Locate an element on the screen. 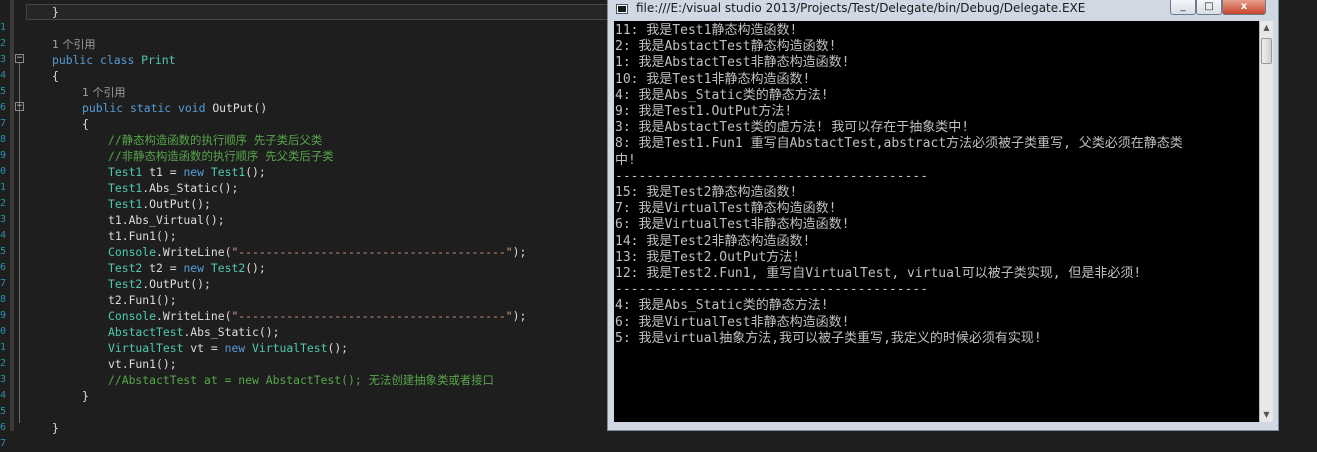 This screenshot has width=1317, height=452. scroll-up-arrow-icon: ▲ is located at coordinates (1266, 28).